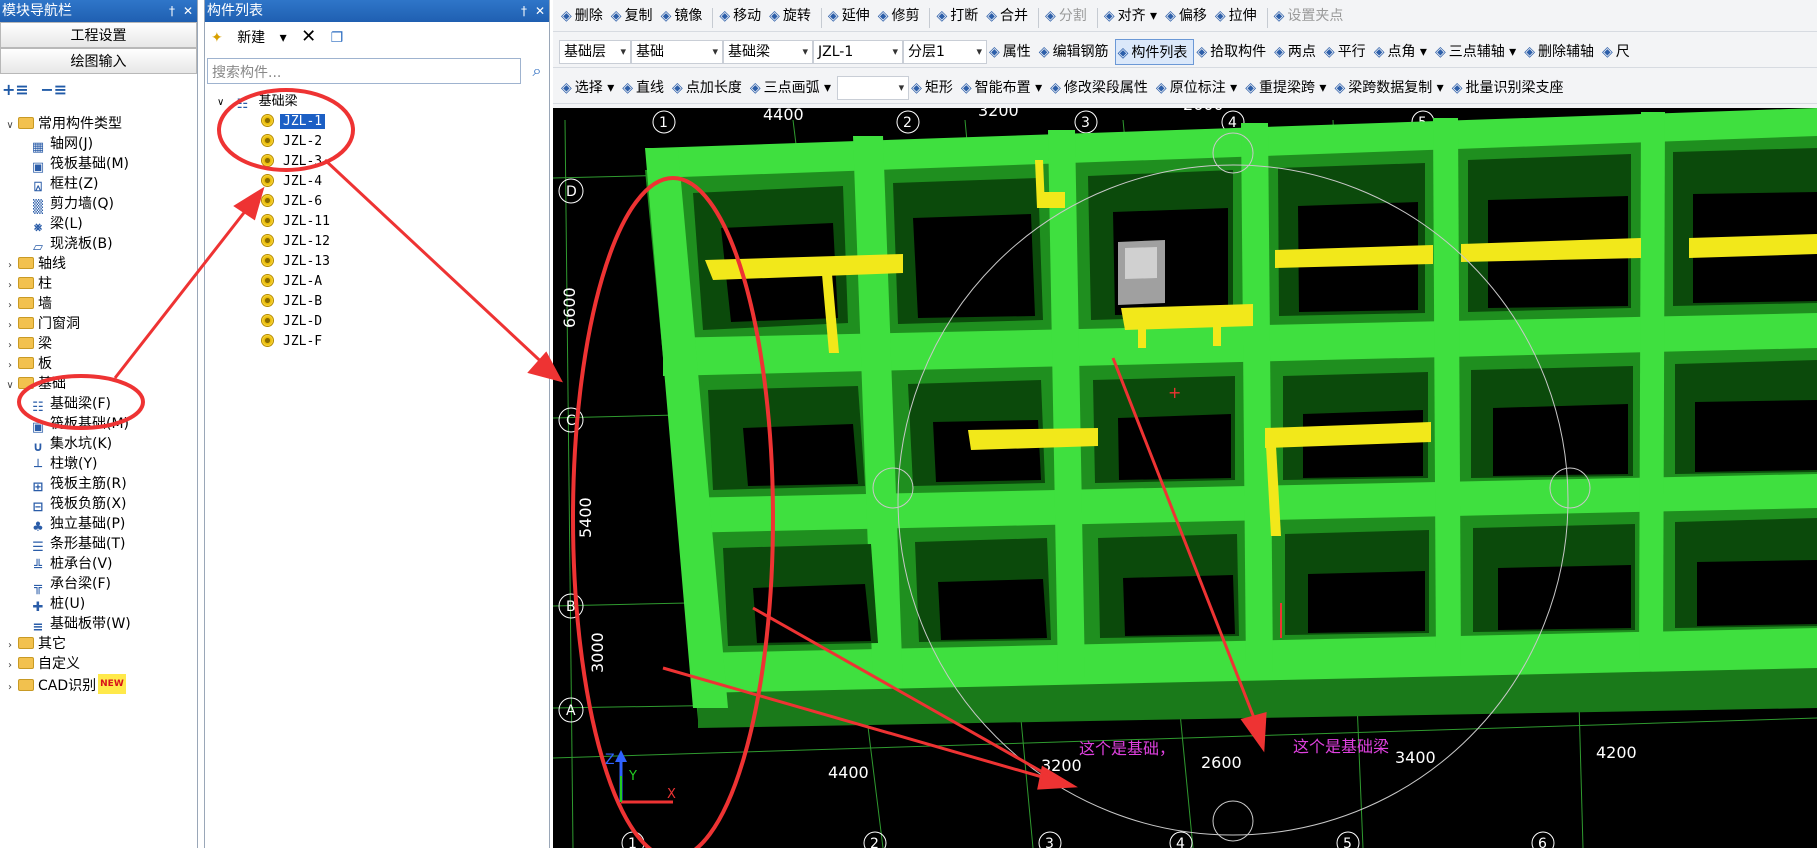 The image size is (1817, 848). I want to click on split-button: ◈ 分割, so click(1068, 16).